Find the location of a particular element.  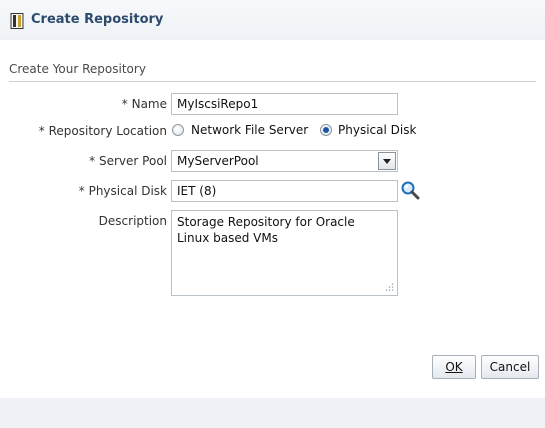

repository-icon is located at coordinates (17, 21).